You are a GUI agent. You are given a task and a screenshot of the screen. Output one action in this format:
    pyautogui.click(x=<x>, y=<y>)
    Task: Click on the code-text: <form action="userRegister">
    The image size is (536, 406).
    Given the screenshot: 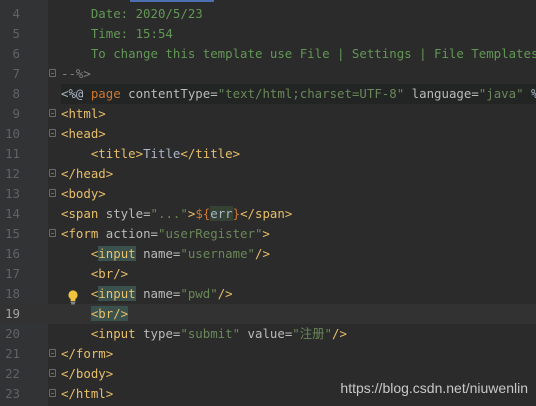 What is the action you would take?
    pyautogui.click(x=165, y=234)
    